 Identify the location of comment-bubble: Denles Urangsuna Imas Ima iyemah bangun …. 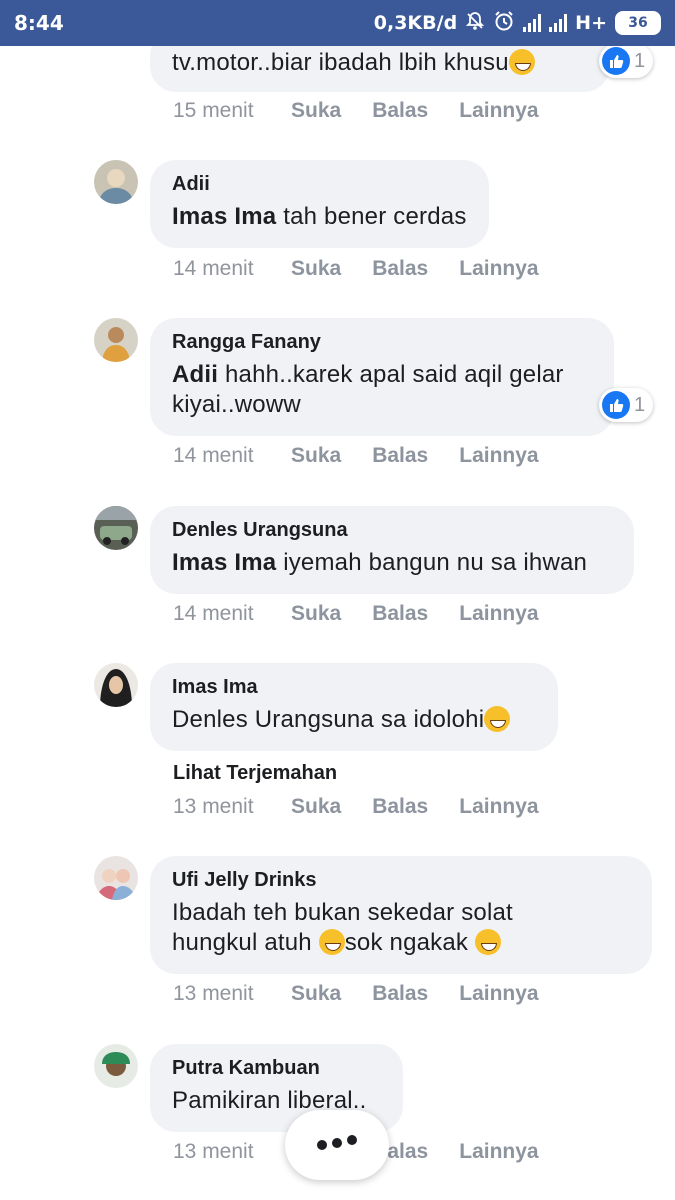
(392, 550).